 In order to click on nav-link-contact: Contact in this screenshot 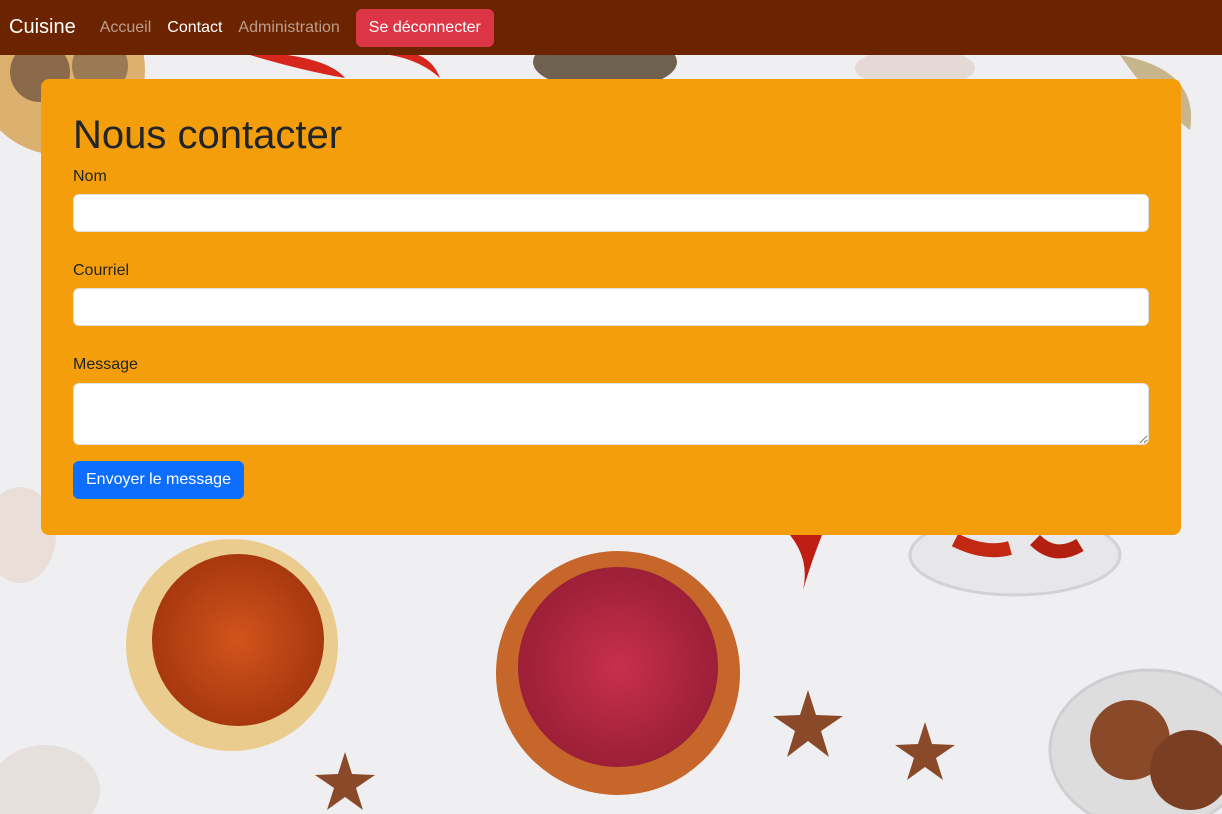, I will do `click(194, 28)`.